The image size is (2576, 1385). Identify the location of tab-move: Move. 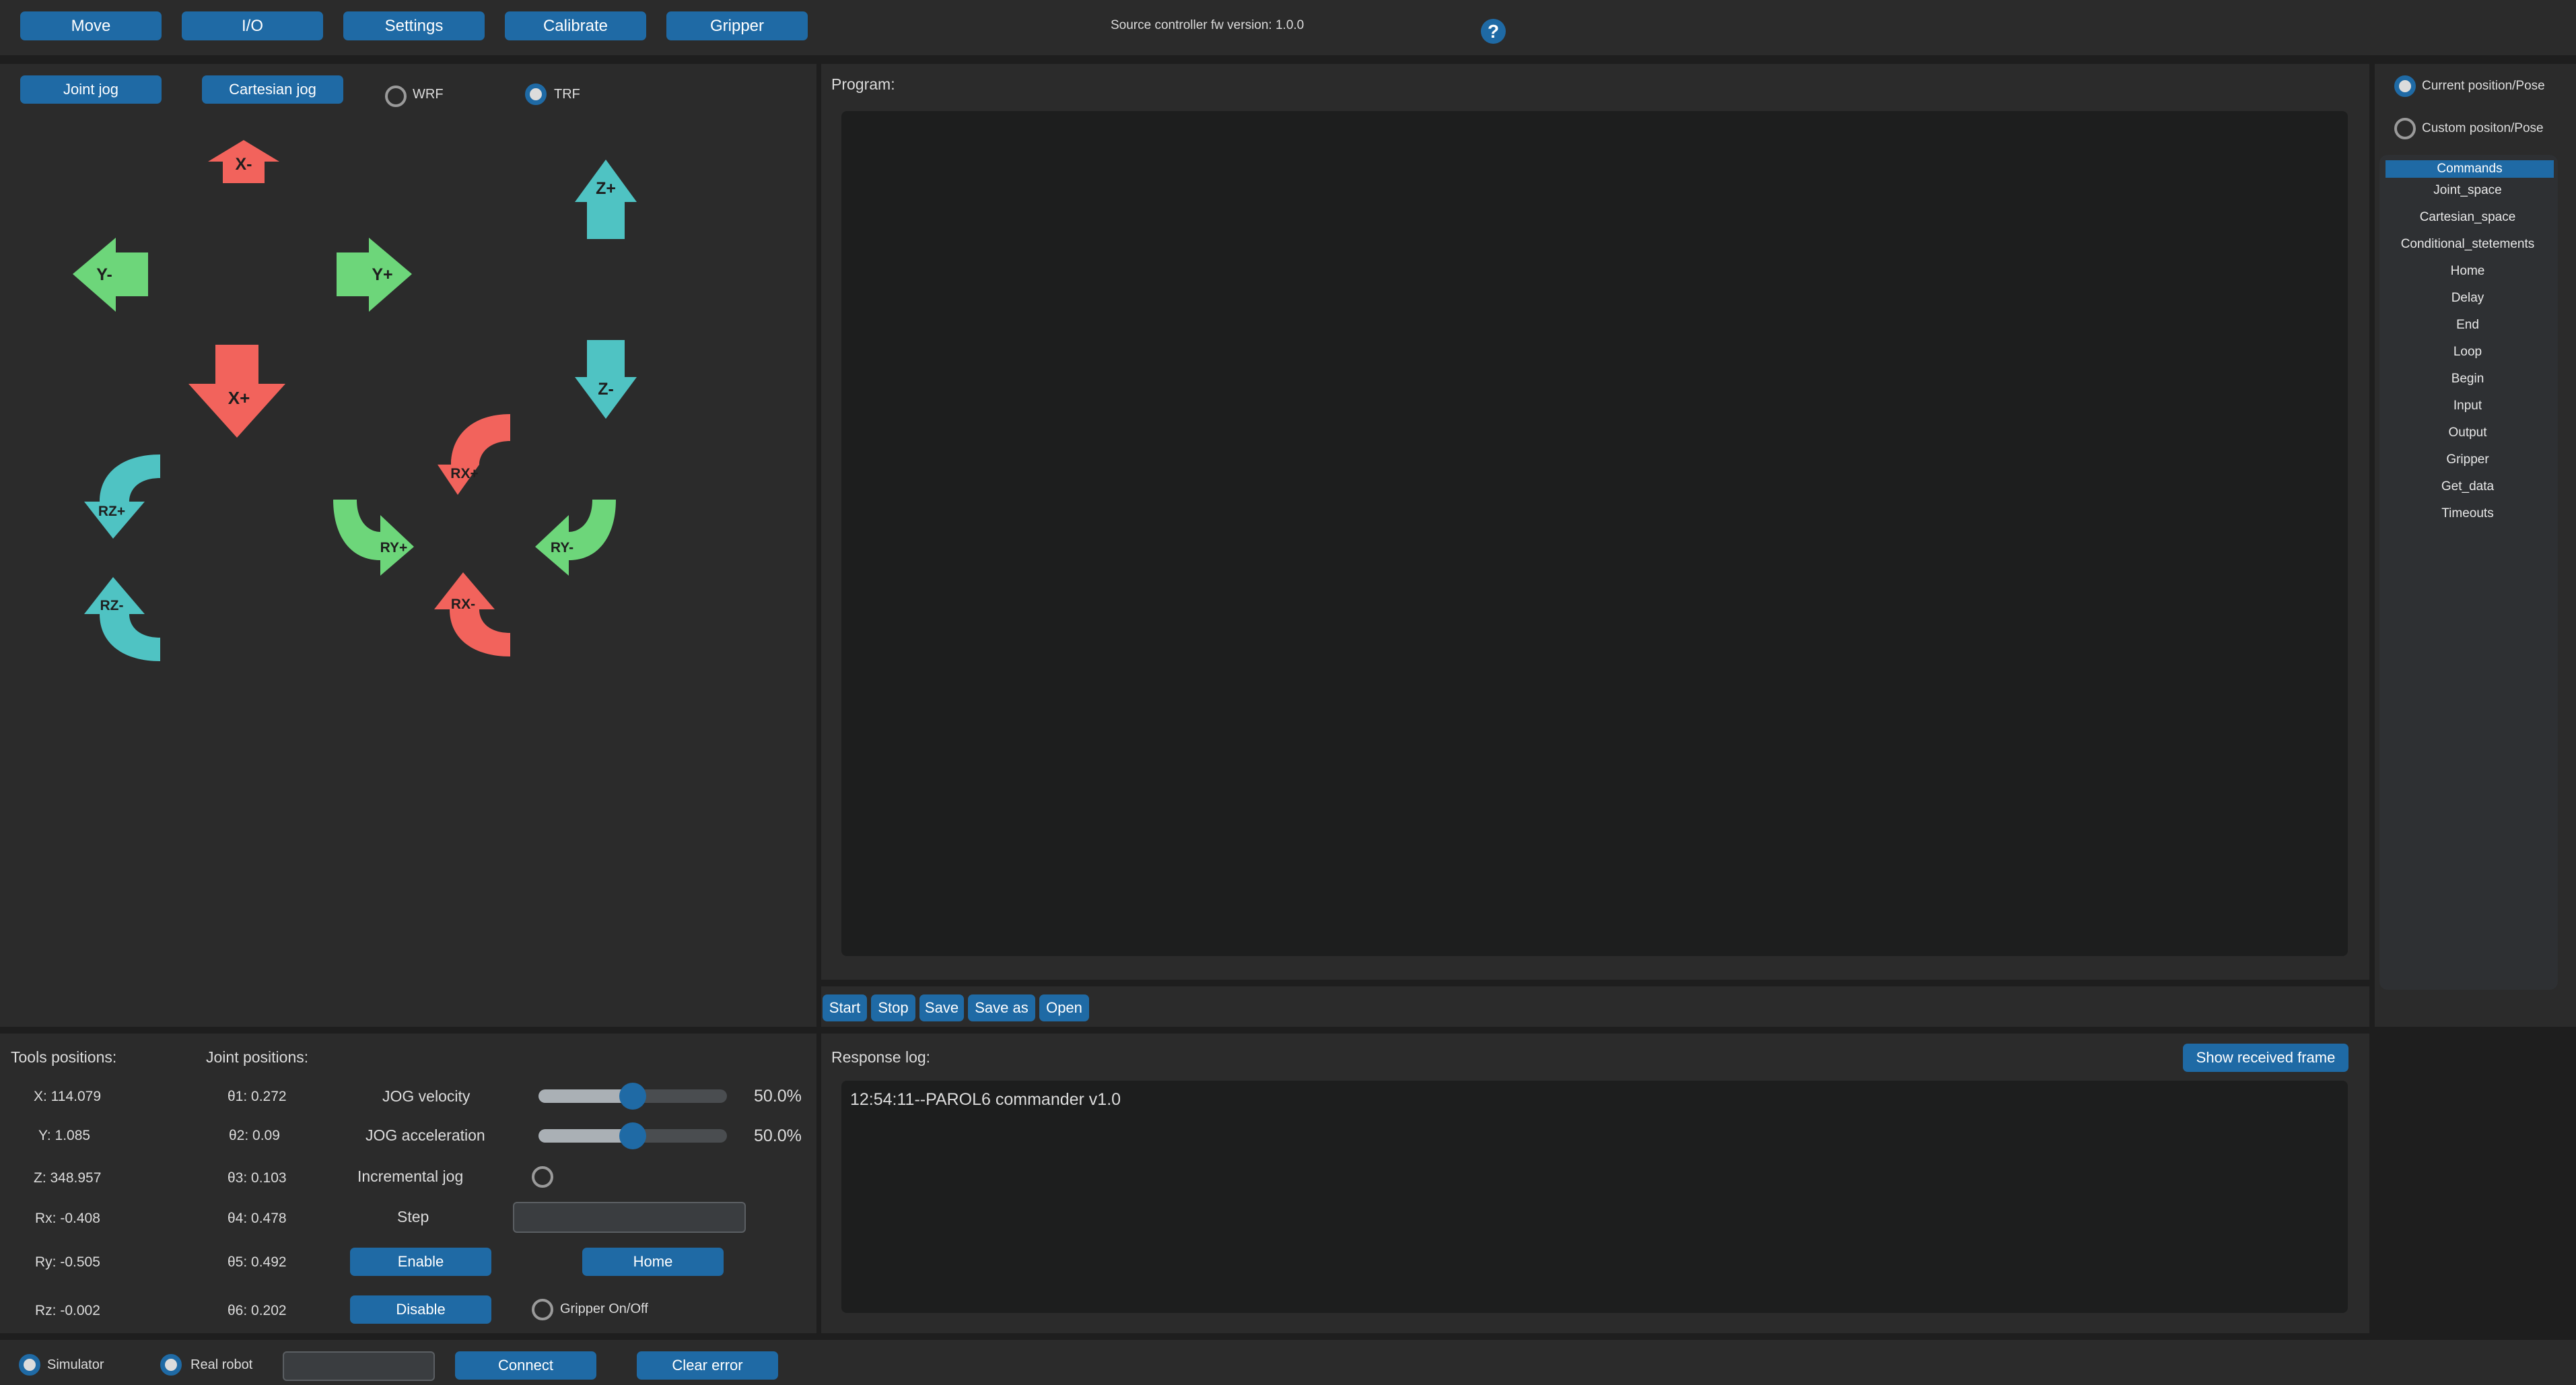
(91, 25).